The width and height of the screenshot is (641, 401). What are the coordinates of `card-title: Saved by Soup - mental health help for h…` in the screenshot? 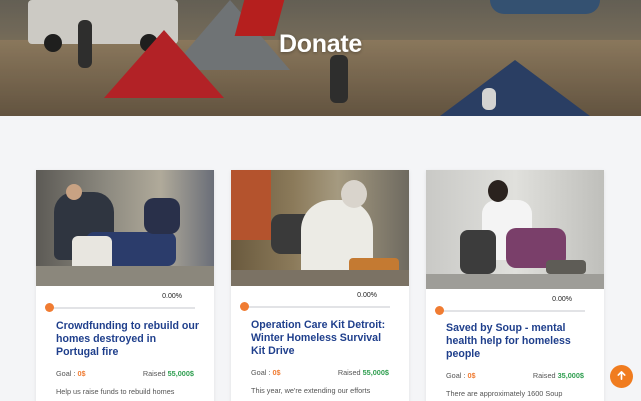 It's located at (518, 341).